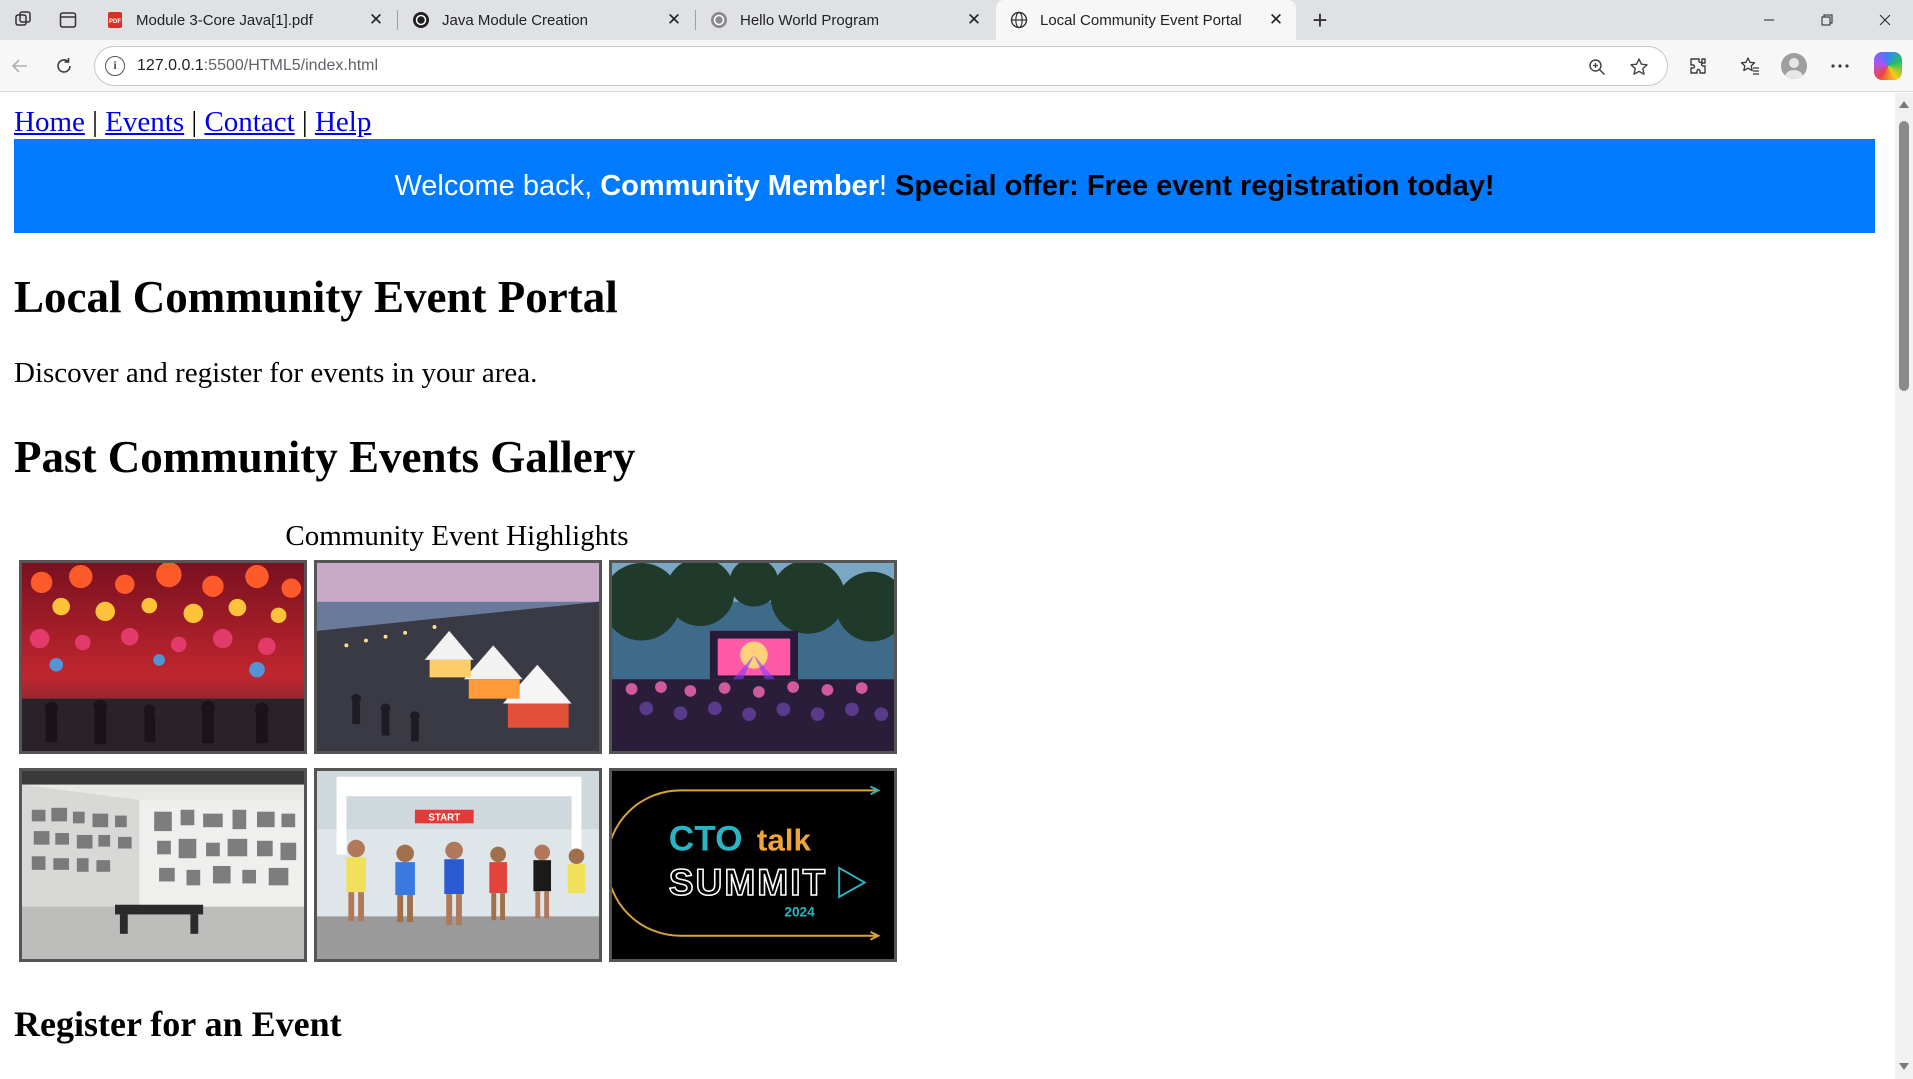 The height and width of the screenshot is (1079, 1913). Describe the element at coordinates (1597, 67) in the screenshot. I see `zoom-icon` at that location.